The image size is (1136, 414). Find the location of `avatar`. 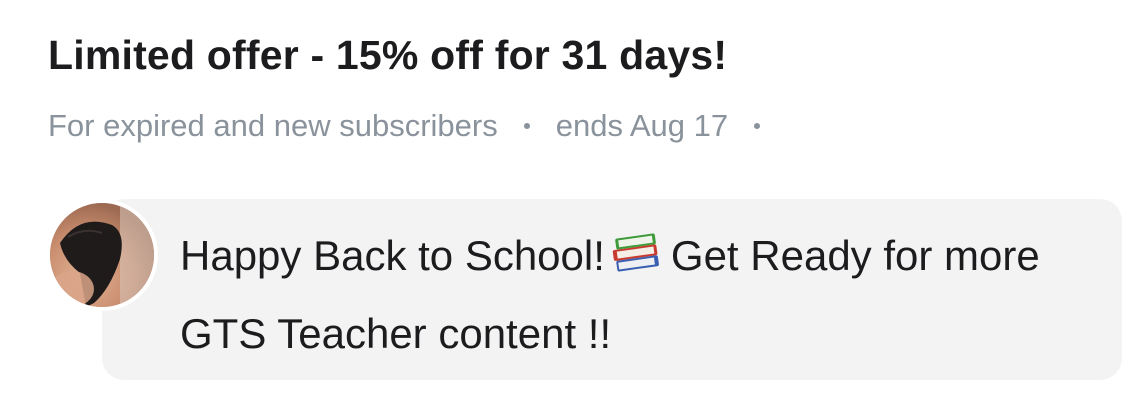

avatar is located at coordinates (102, 255).